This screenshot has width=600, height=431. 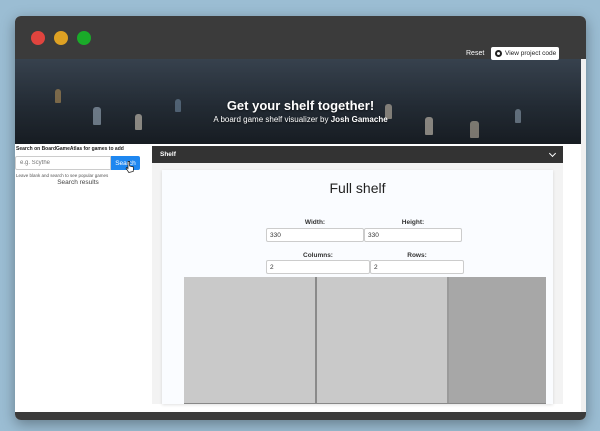 What do you see at coordinates (357, 154) in the screenshot?
I see `shelf-section-header: Shelf` at bounding box center [357, 154].